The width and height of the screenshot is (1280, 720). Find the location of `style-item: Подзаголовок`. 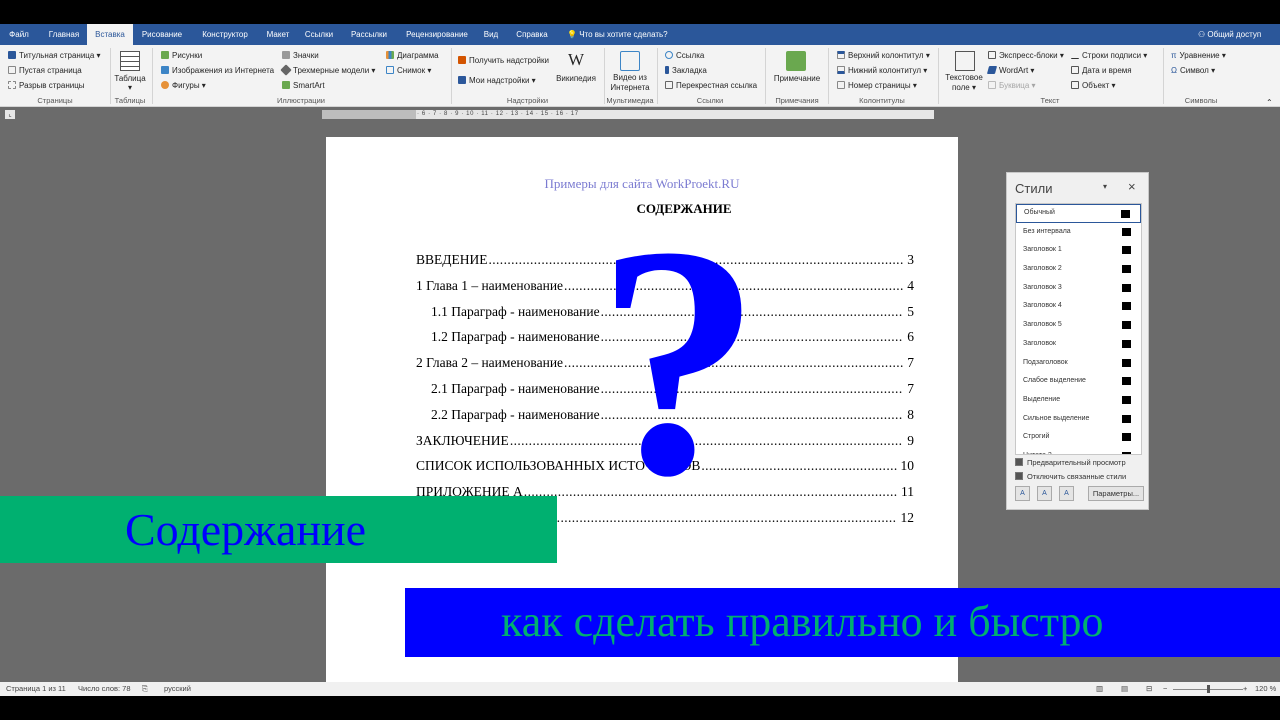

style-item: Подзаголовок is located at coordinates (1078, 363).